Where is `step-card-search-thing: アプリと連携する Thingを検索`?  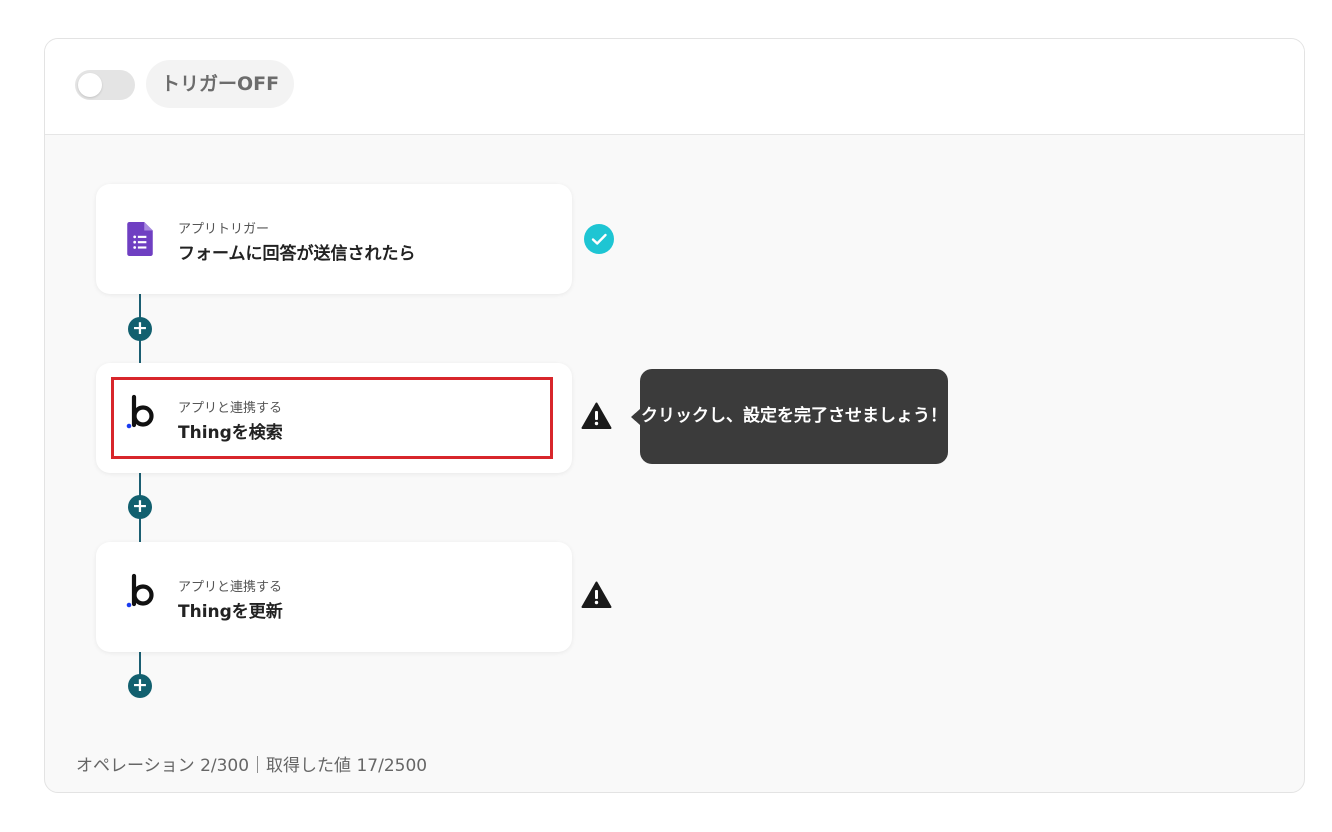
step-card-search-thing: アプリと連携する Thingを検索 is located at coordinates (334, 418).